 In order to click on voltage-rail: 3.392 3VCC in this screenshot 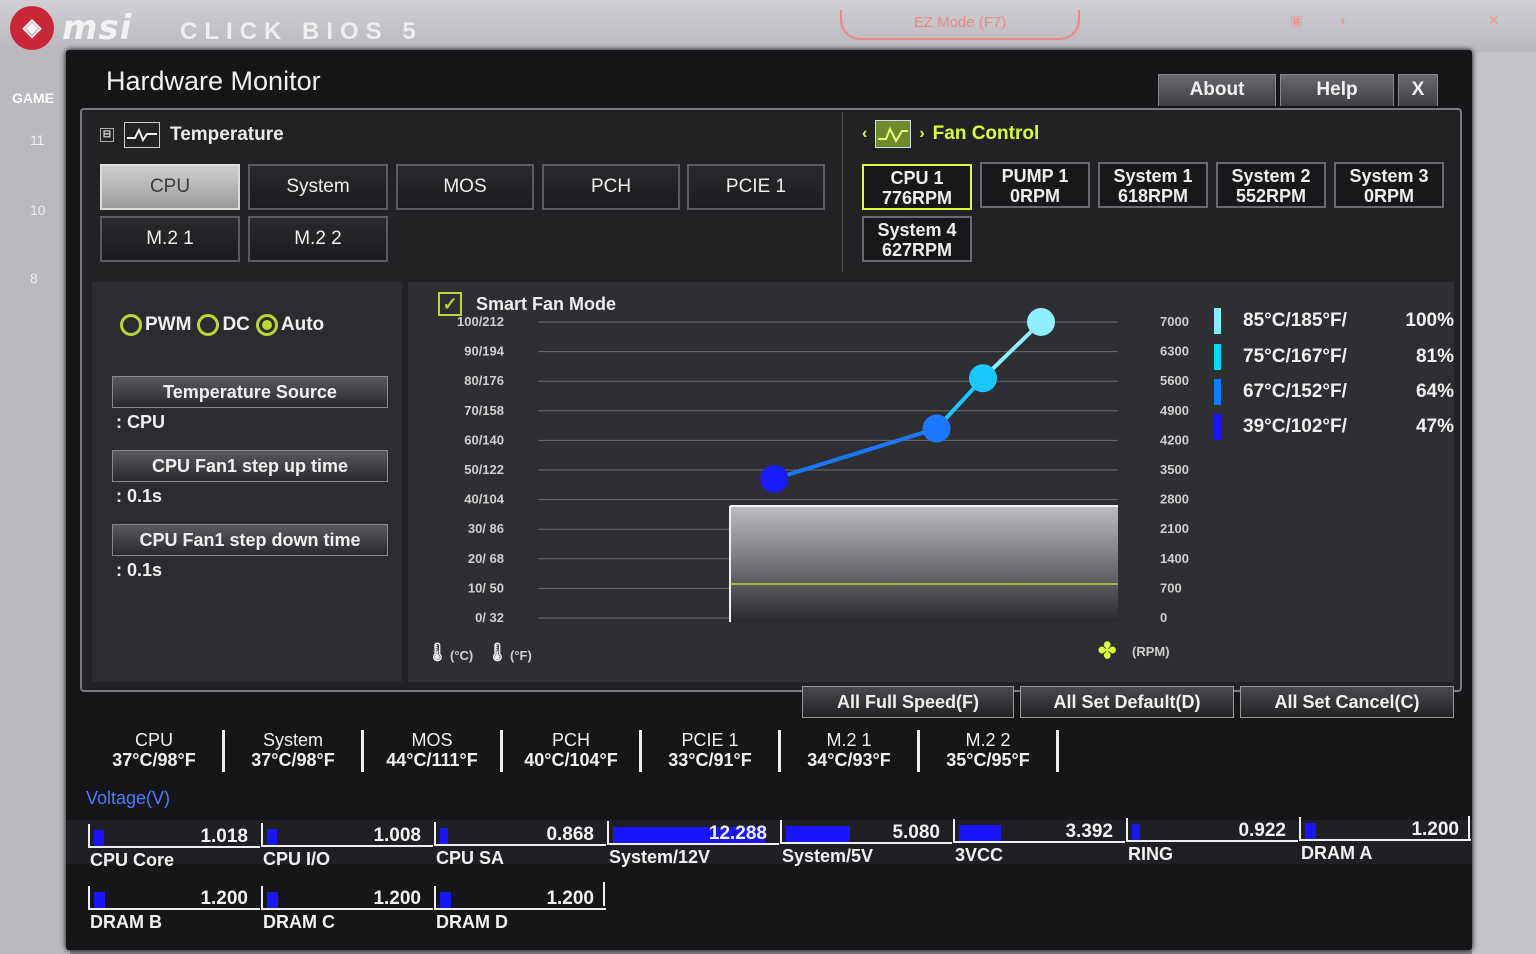, I will do `click(1039, 845)`.